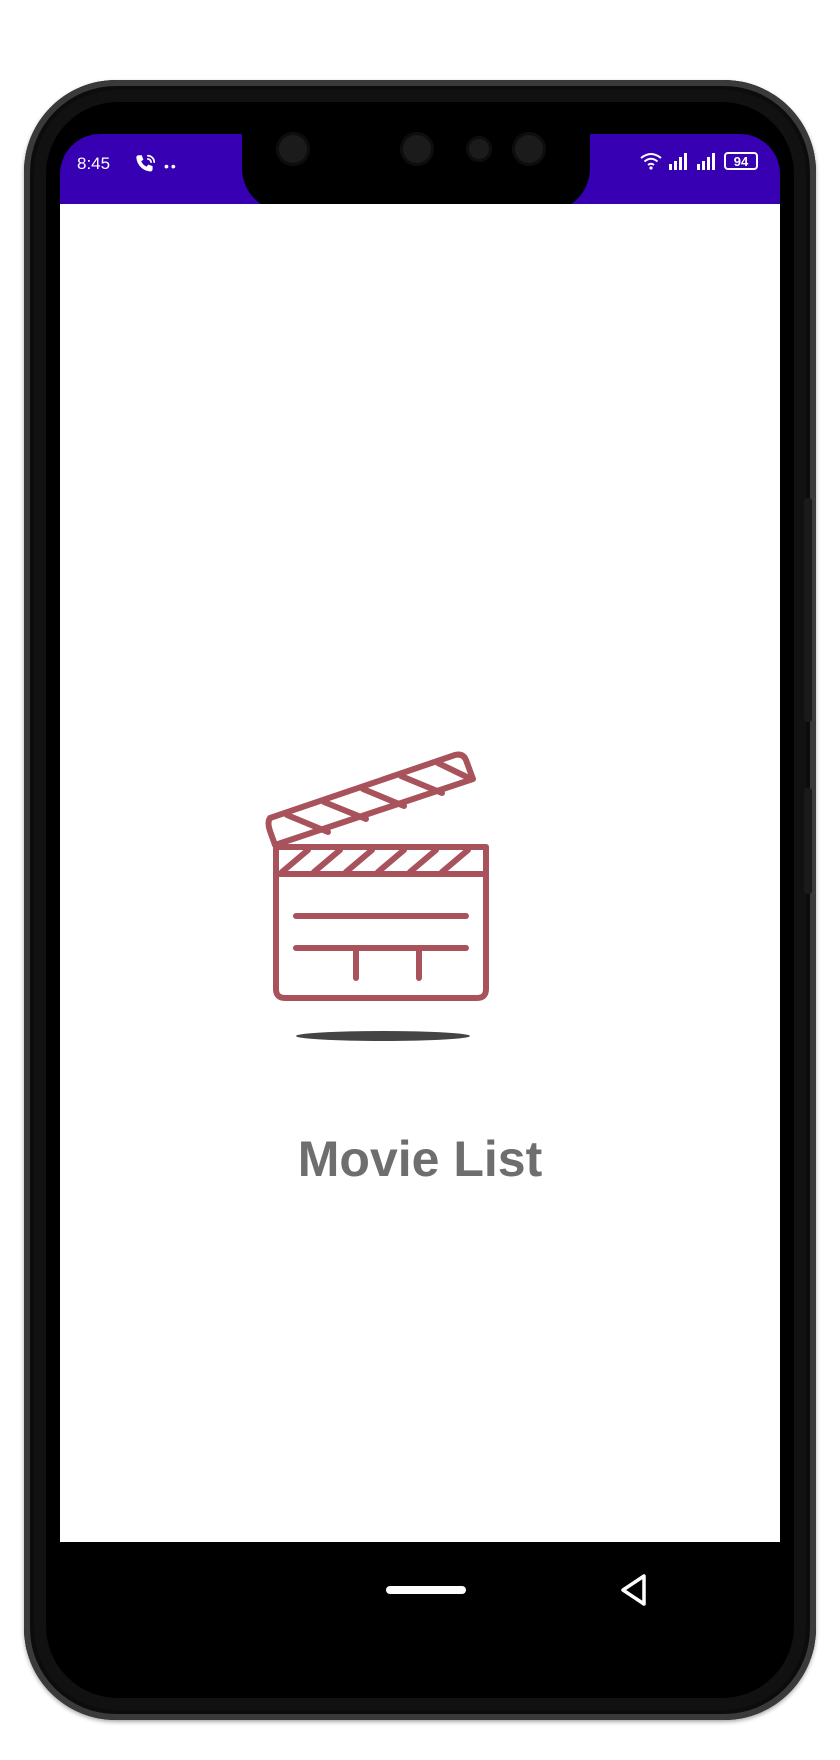  What do you see at coordinates (377, 896) in the screenshot?
I see `clapperboard-icon` at bounding box center [377, 896].